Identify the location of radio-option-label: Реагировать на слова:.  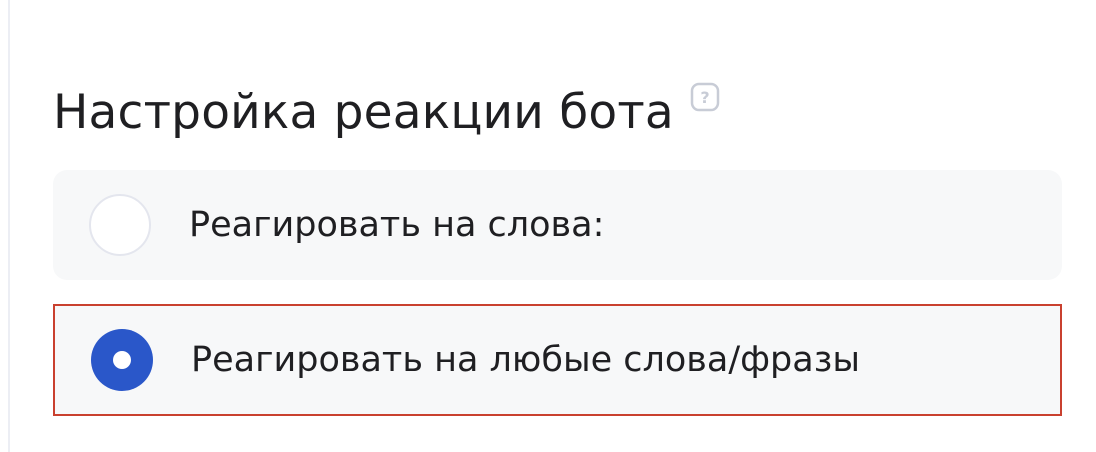
(397, 225).